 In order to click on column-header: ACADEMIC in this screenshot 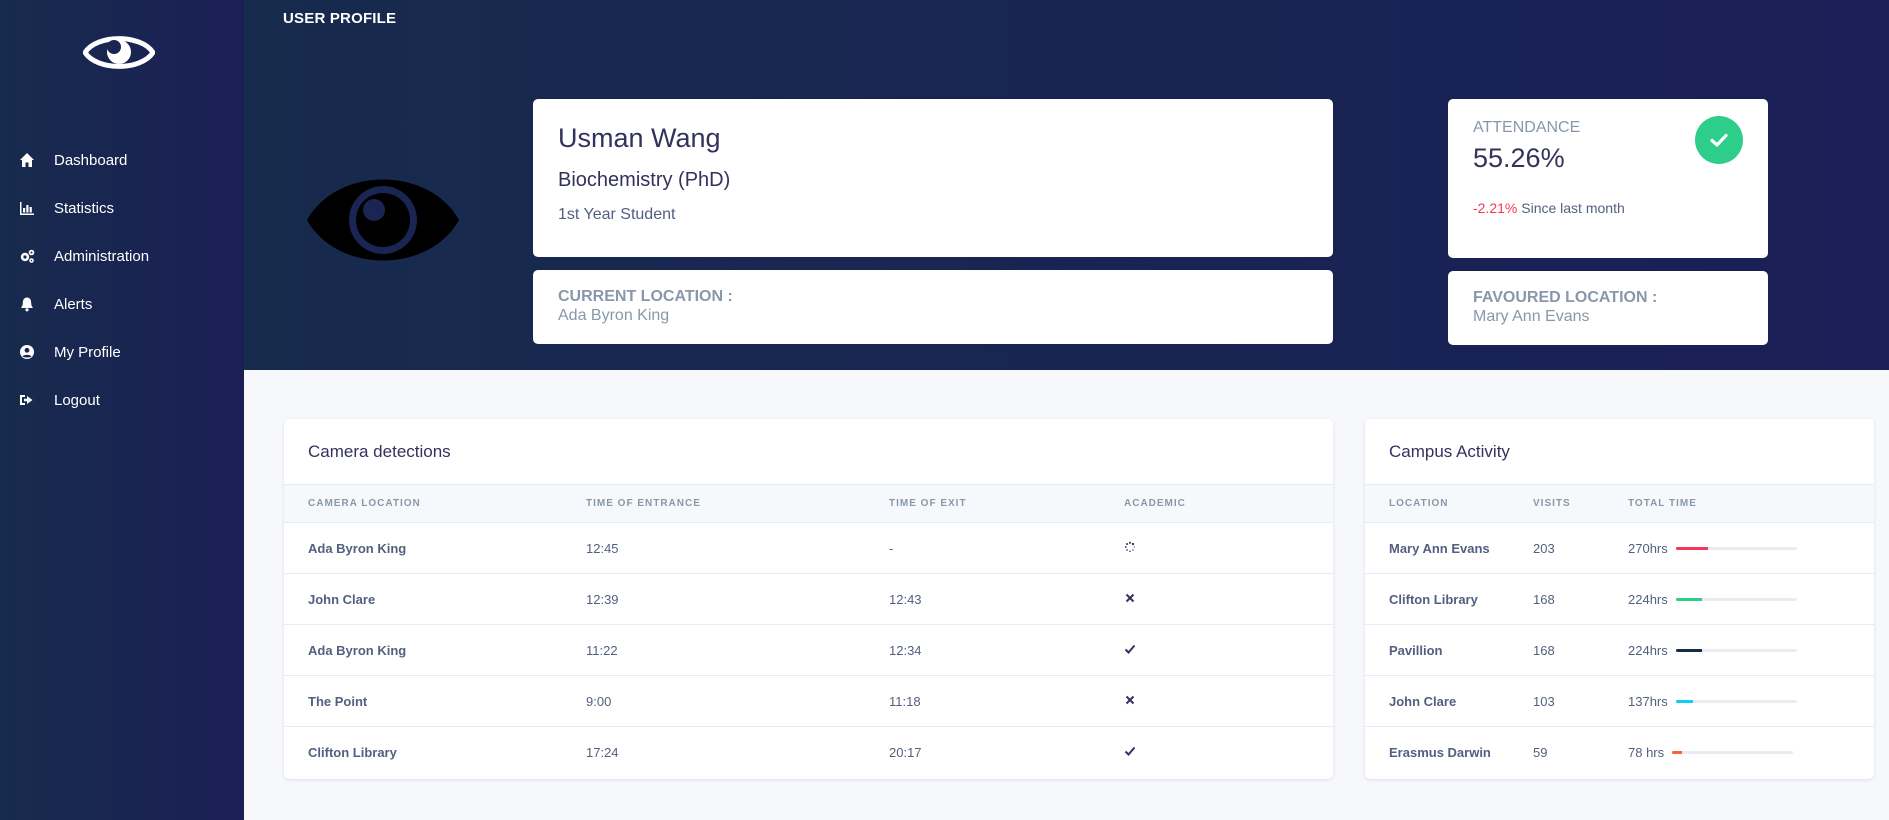, I will do `click(1224, 503)`.